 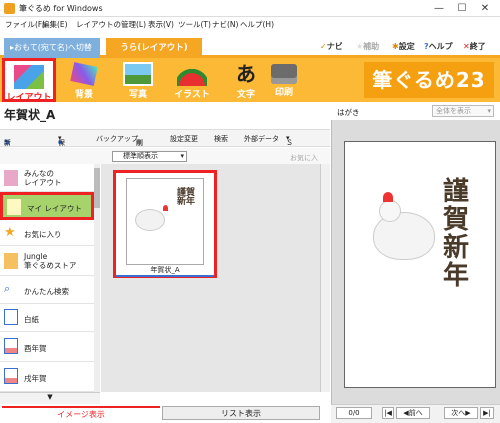 I want to click on thumbnail-caption: 年賀状_A, so click(x=165, y=271).